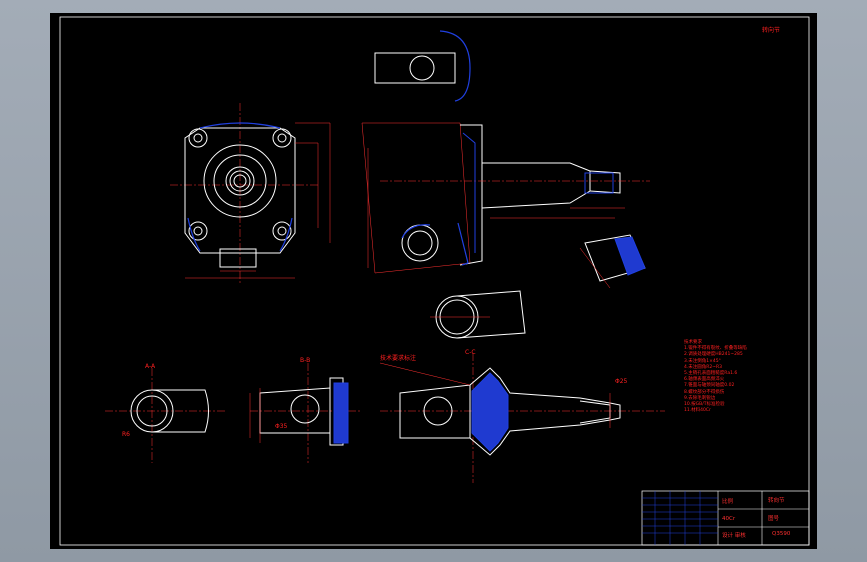  I want to click on dim-note-right: Φ25, so click(621, 381).